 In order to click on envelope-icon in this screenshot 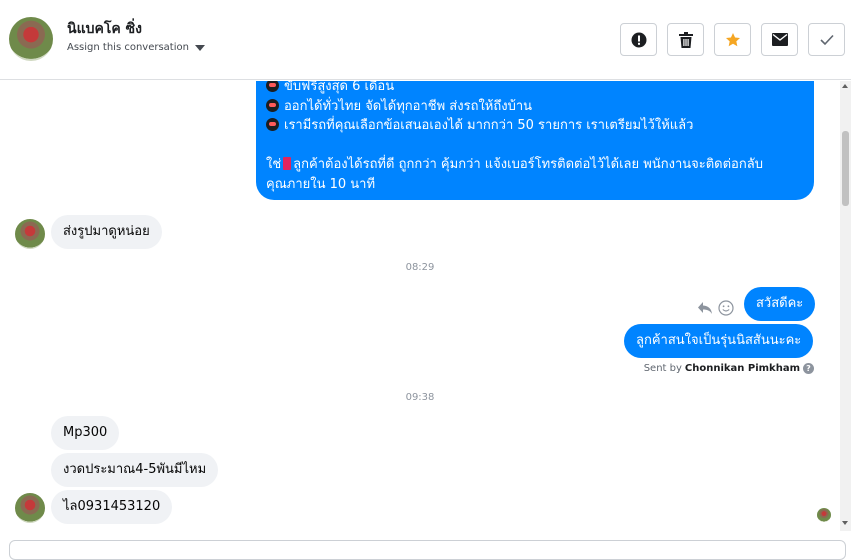, I will do `click(779, 39)`.